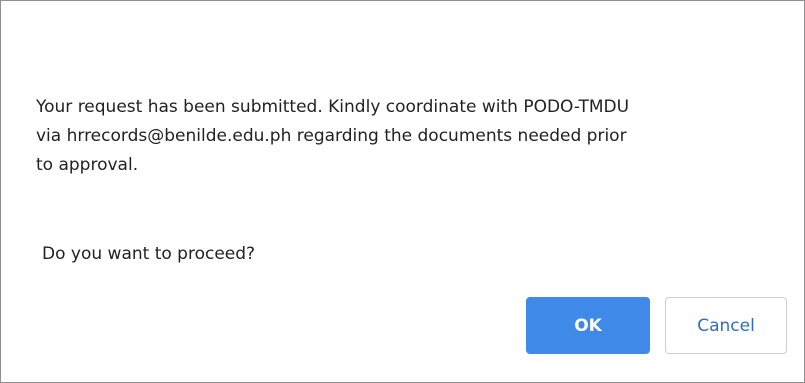 This screenshot has width=805, height=383. Describe the element at coordinates (726, 325) in the screenshot. I see `cancel-button: Cancel` at that location.